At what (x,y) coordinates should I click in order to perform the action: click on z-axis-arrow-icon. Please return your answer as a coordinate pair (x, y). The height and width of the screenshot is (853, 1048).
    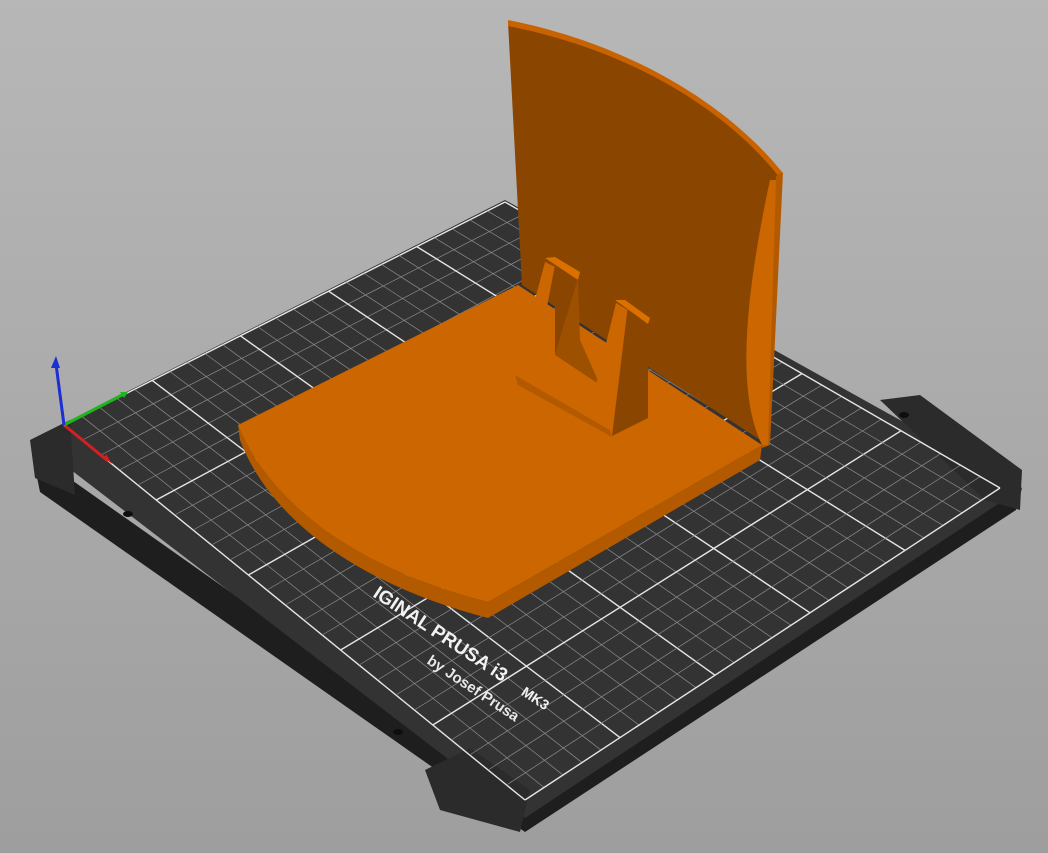
    Looking at the image, I should click on (60, 394).